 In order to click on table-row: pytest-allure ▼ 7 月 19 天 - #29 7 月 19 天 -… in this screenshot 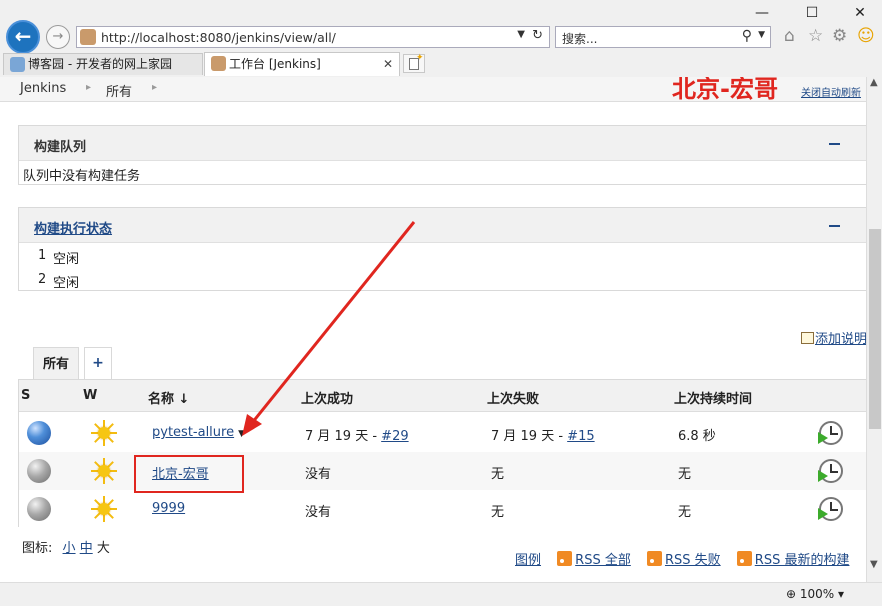, I will do `click(442, 433)`.